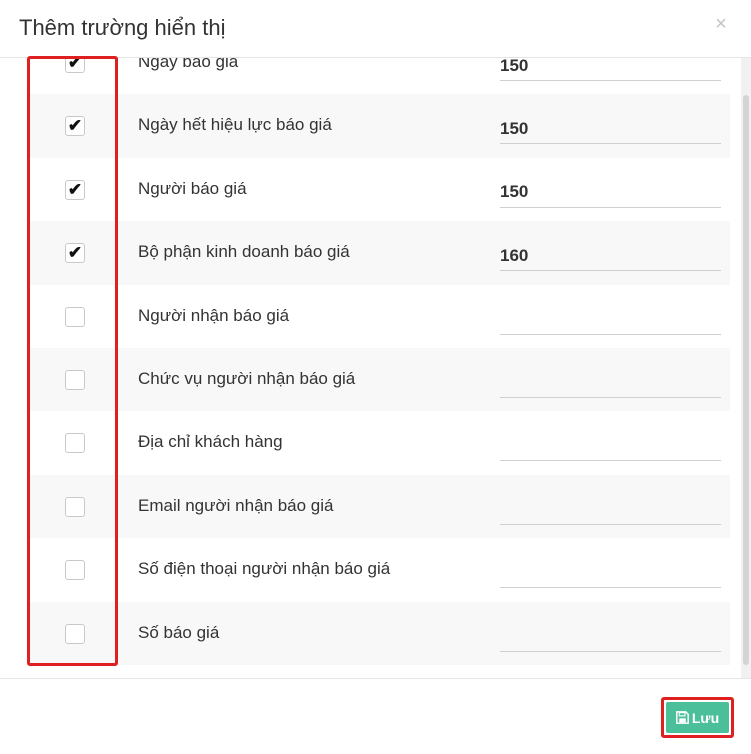  Describe the element at coordinates (380, 633) in the screenshot. I see `field-row: Số báo giá` at that location.